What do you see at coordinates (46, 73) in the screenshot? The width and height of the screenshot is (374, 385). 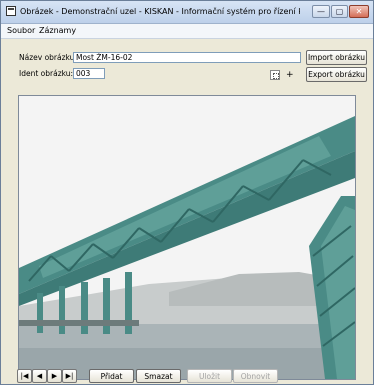 I see `image-ident-label: Ident obrázku:` at bounding box center [46, 73].